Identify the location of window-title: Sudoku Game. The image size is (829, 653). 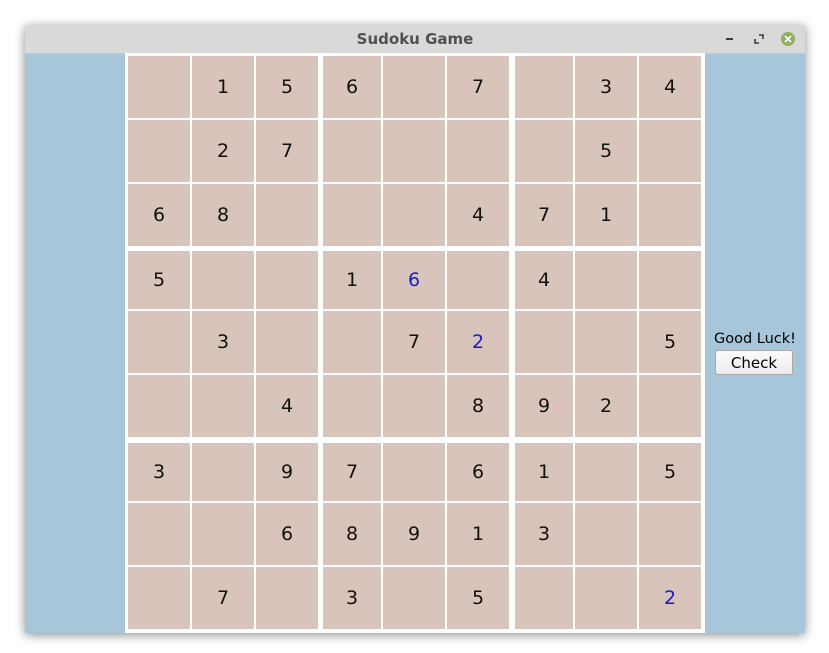
(415, 39).